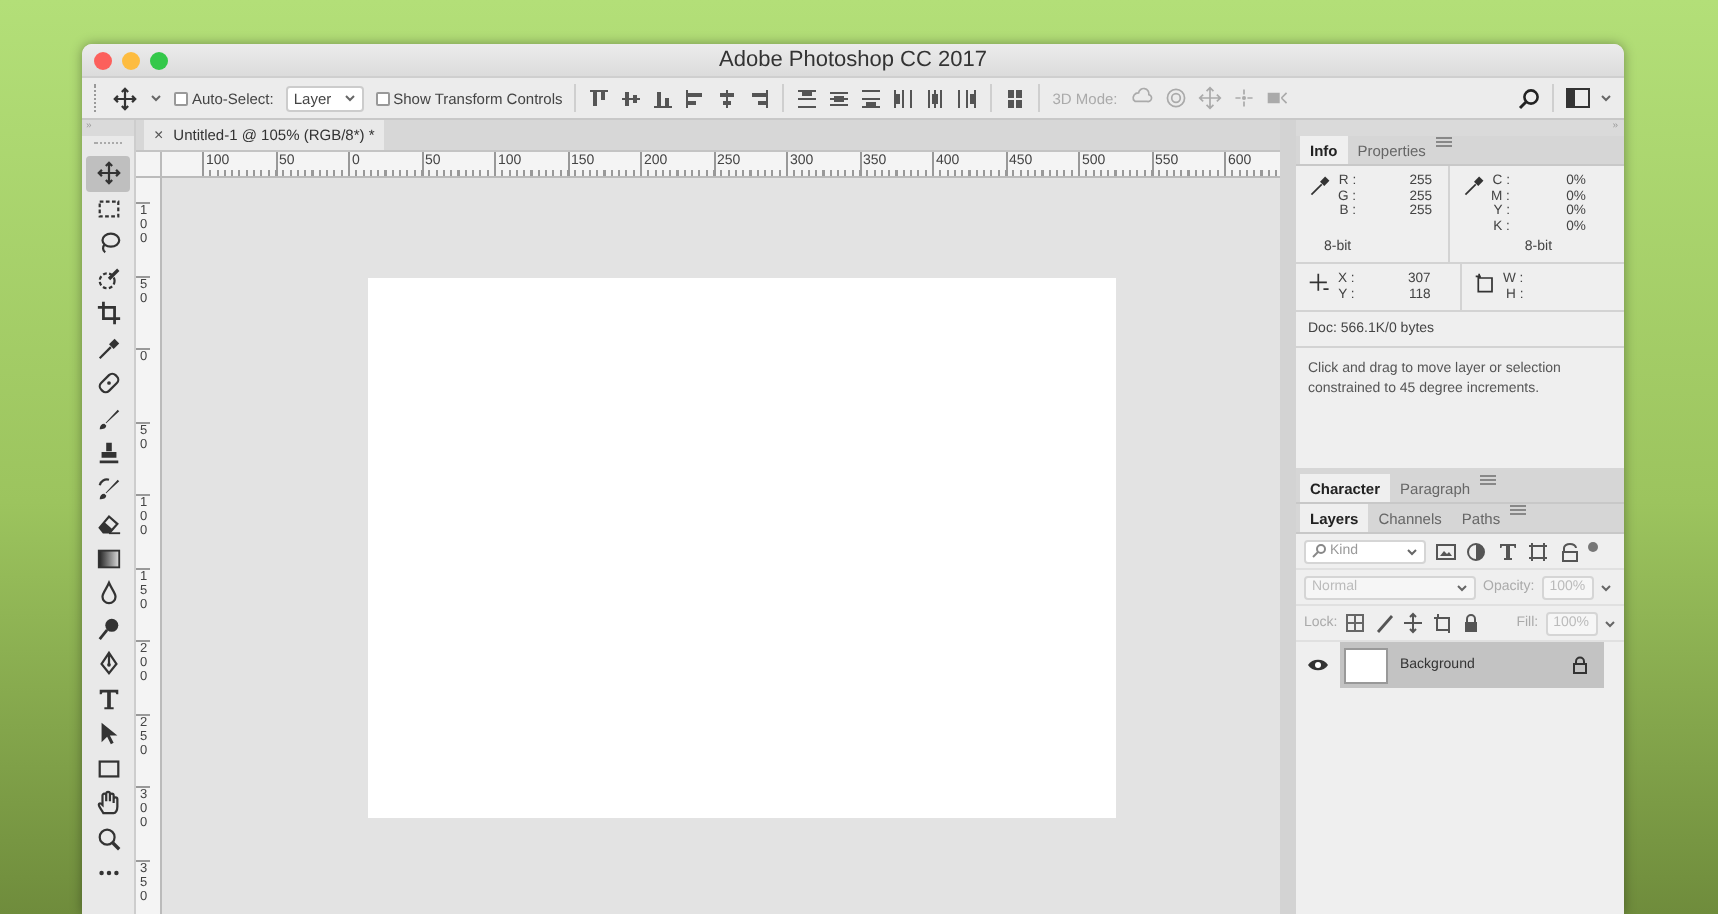  I want to click on lock-position-icon, so click(1413, 623).